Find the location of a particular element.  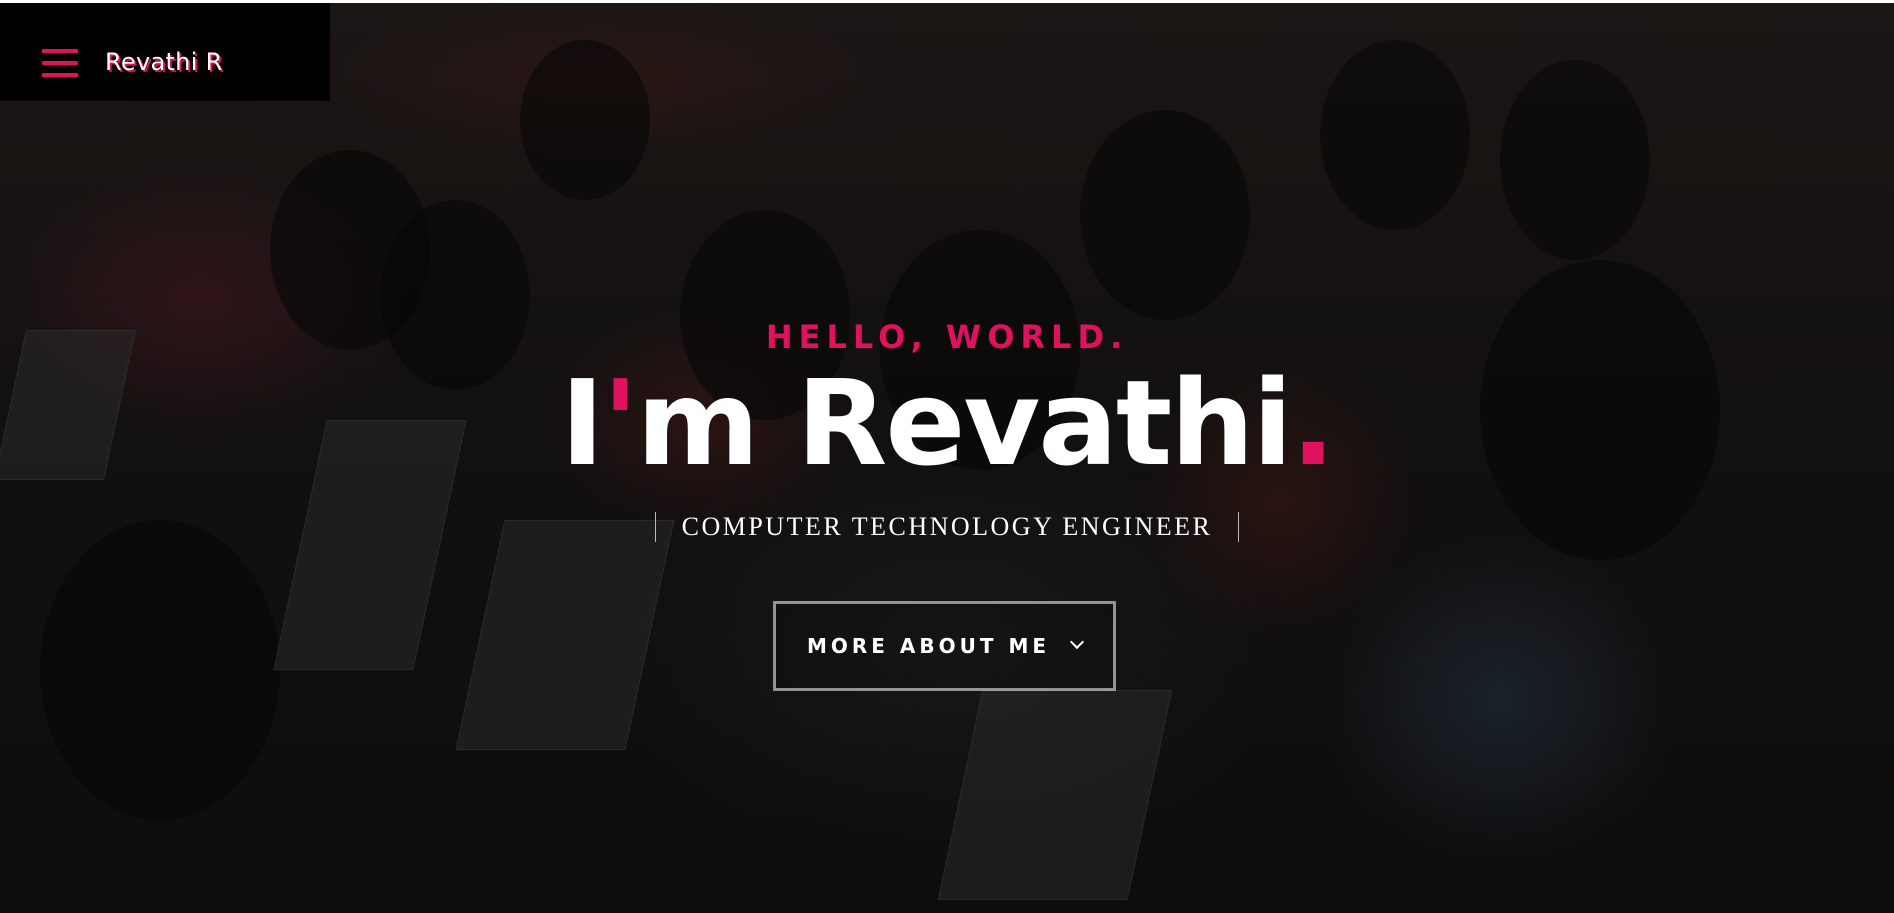

subtitle-divider-left is located at coordinates (655, 527).